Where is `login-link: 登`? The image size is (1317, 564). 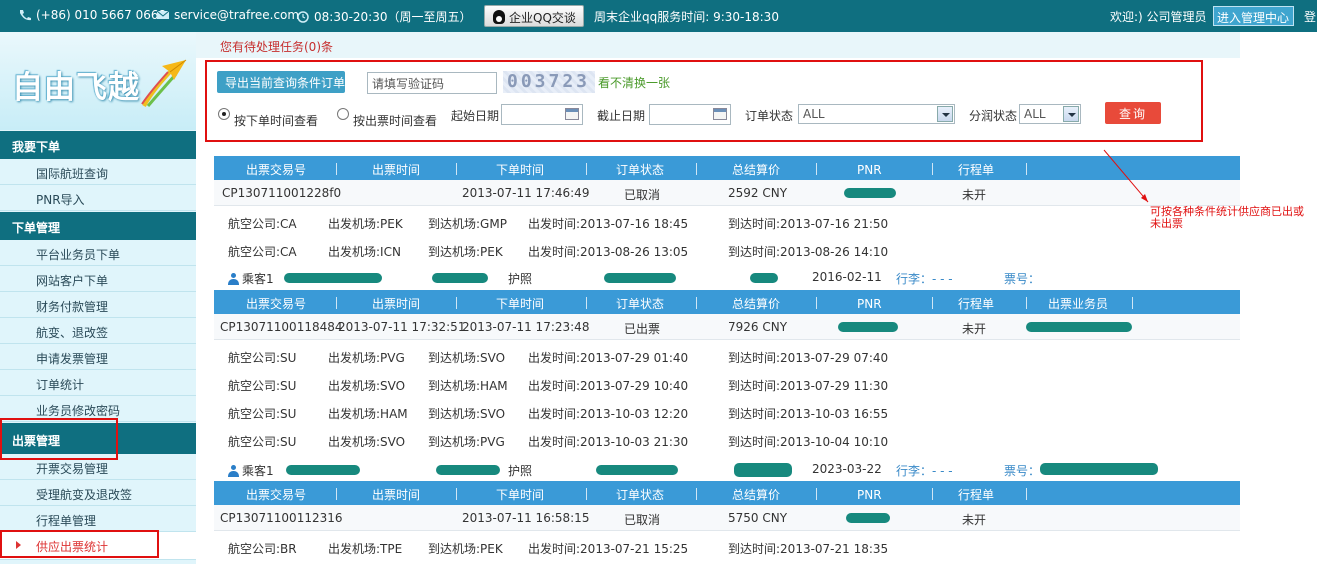
login-link: 登 is located at coordinates (1310, 16).